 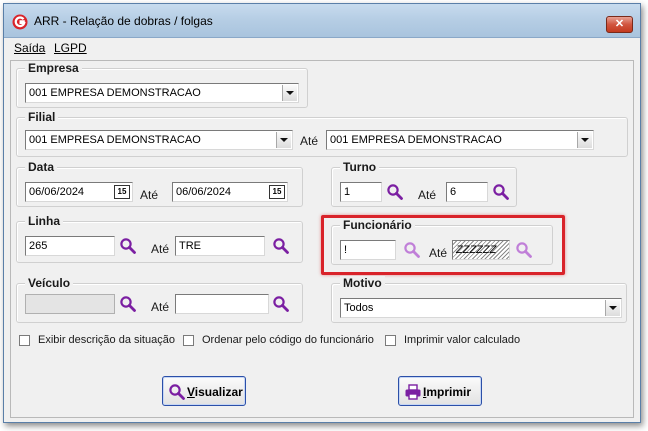 I want to click on filial-ate-label: Até, so click(x=309, y=141).